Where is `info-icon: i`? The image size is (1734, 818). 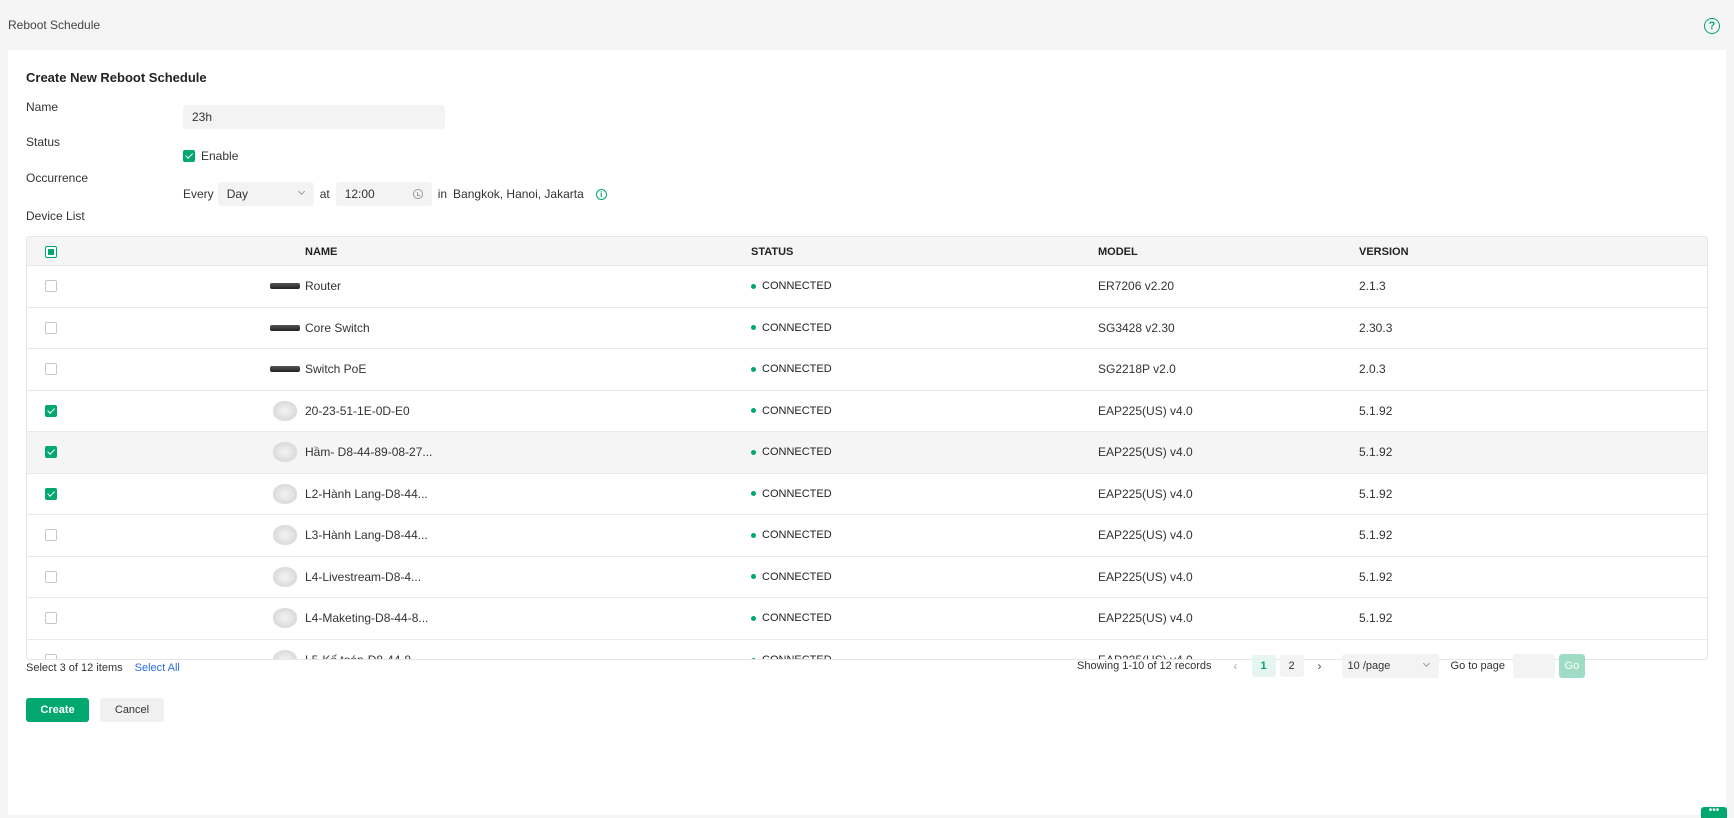 info-icon: i is located at coordinates (601, 194).